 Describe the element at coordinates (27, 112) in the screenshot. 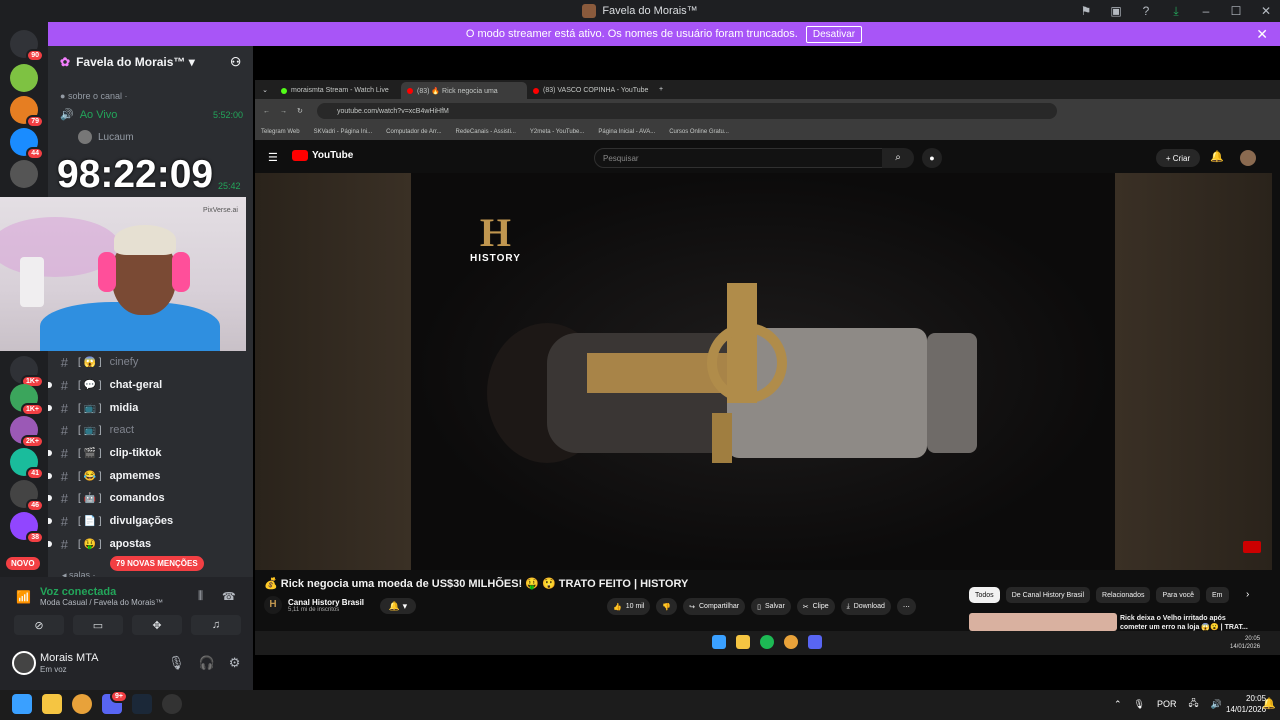

I see `server-icon-2: 79` at that location.